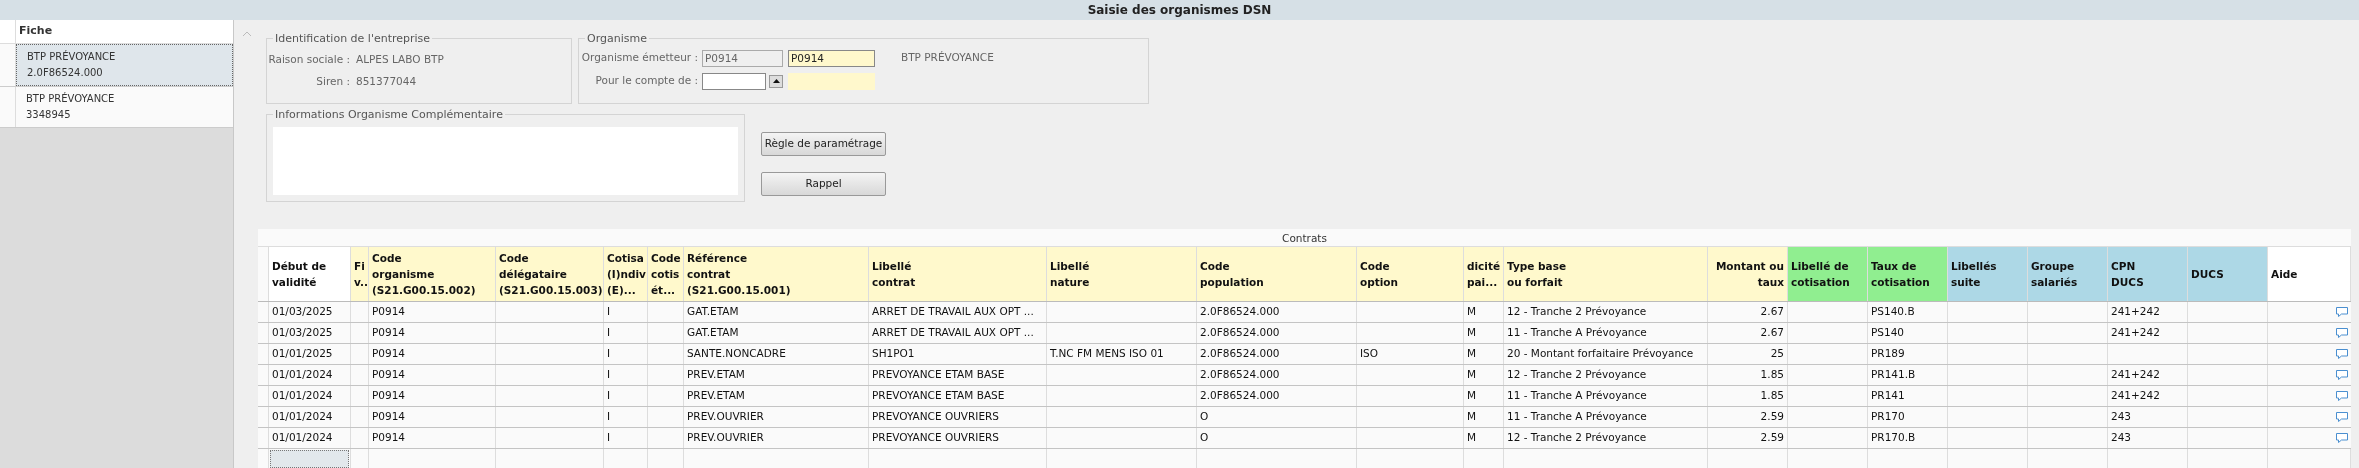  I want to click on field-label: Raison sociale :, so click(309, 60).